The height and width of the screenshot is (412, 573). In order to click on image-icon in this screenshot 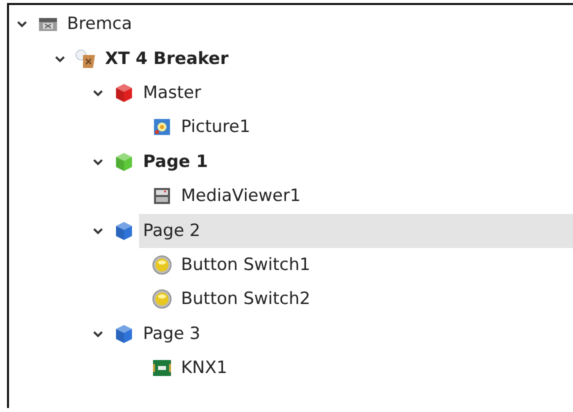, I will do `click(162, 127)`.